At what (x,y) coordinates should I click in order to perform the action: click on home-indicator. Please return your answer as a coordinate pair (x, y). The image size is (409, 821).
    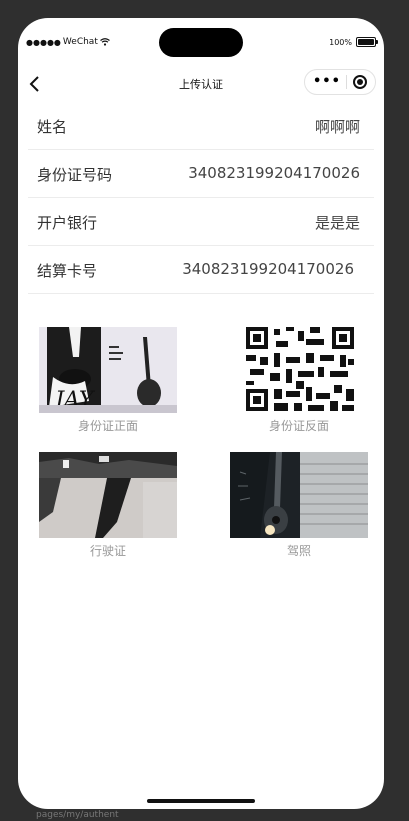
    Looking at the image, I should click on (201, 801).